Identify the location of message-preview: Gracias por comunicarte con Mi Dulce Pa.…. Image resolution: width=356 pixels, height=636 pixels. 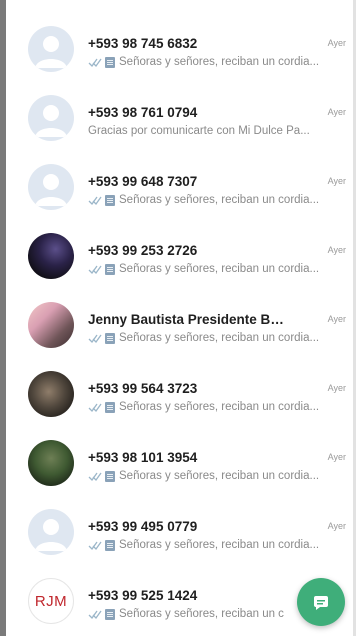
(216, 131).